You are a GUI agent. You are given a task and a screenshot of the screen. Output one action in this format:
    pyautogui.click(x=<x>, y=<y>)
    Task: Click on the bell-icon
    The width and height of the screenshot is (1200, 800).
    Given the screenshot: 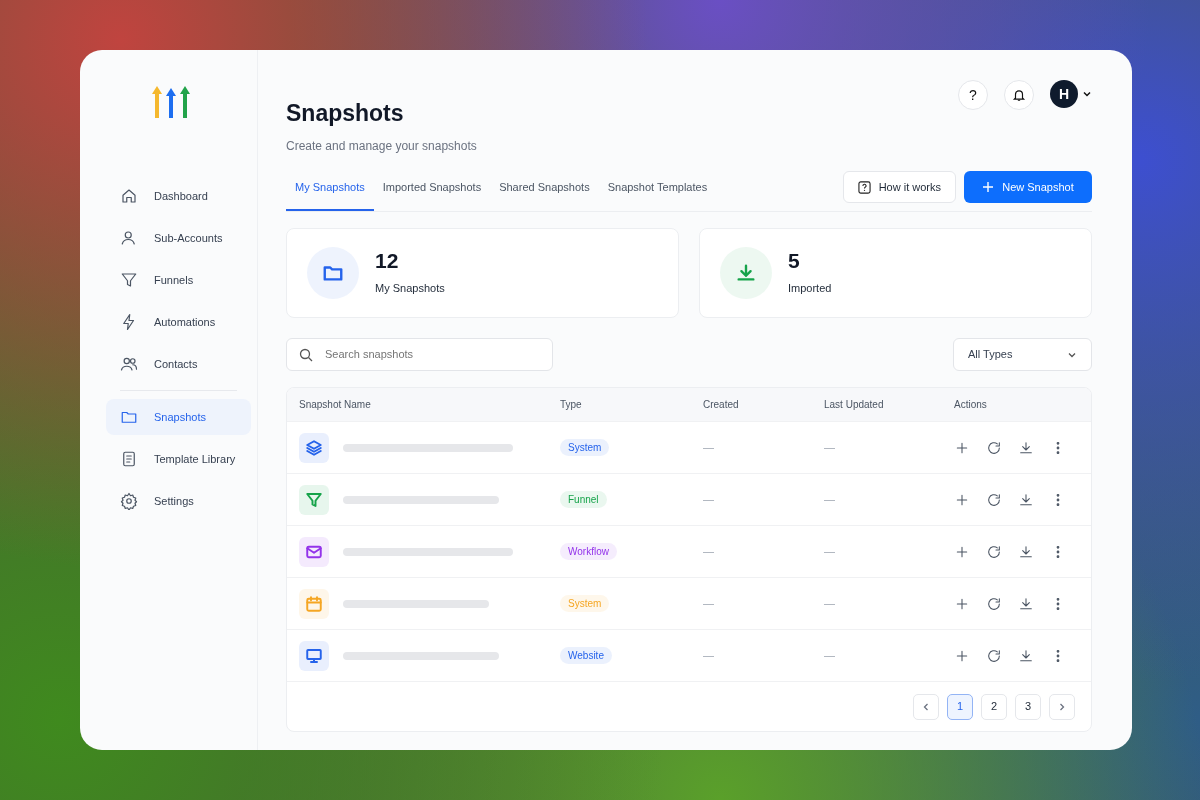 What is the action you would take?
    pyautogui.click(x=1019, y=95)
    